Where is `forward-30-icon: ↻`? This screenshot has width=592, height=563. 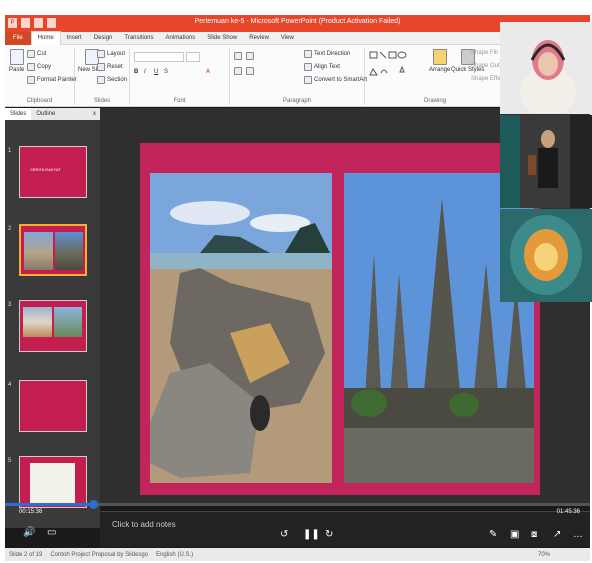 forward-30-icon: ↻ is located at coordinates (329, 534).